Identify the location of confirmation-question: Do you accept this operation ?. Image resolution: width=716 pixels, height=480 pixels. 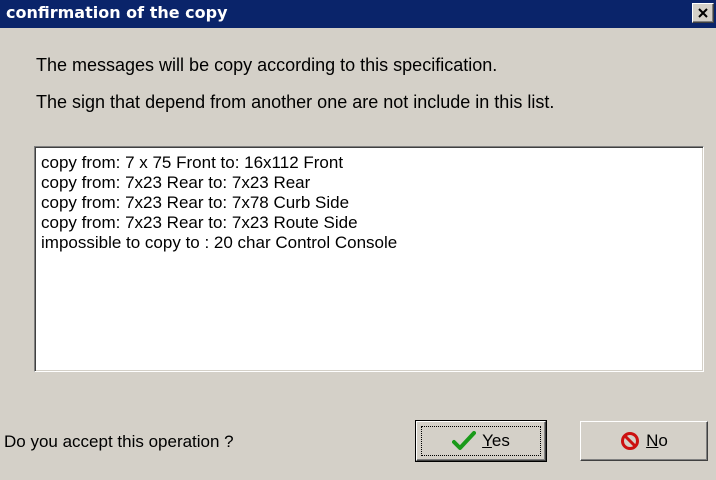
(119, 441).